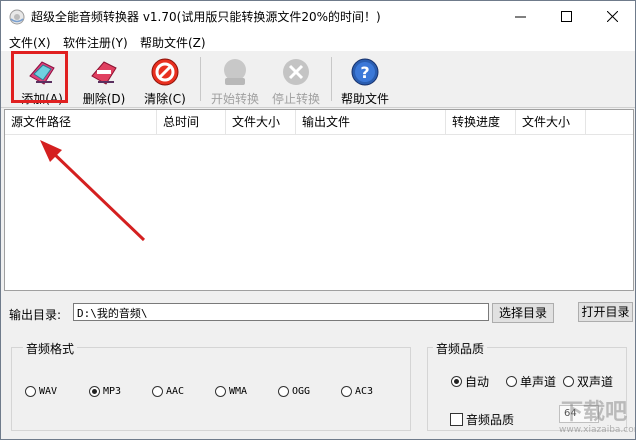  Describe the element at coordinates (104, 99) in the screenshot. I see `delete-button-label: 删除(D)` at that location.